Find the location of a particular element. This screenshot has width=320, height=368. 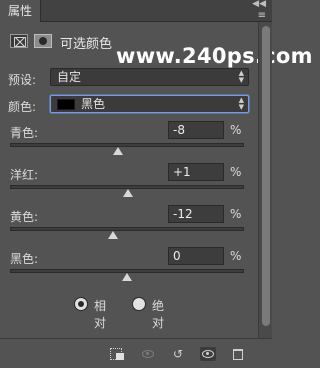

preset-label: 预设: is located at coordinates (22, 80).